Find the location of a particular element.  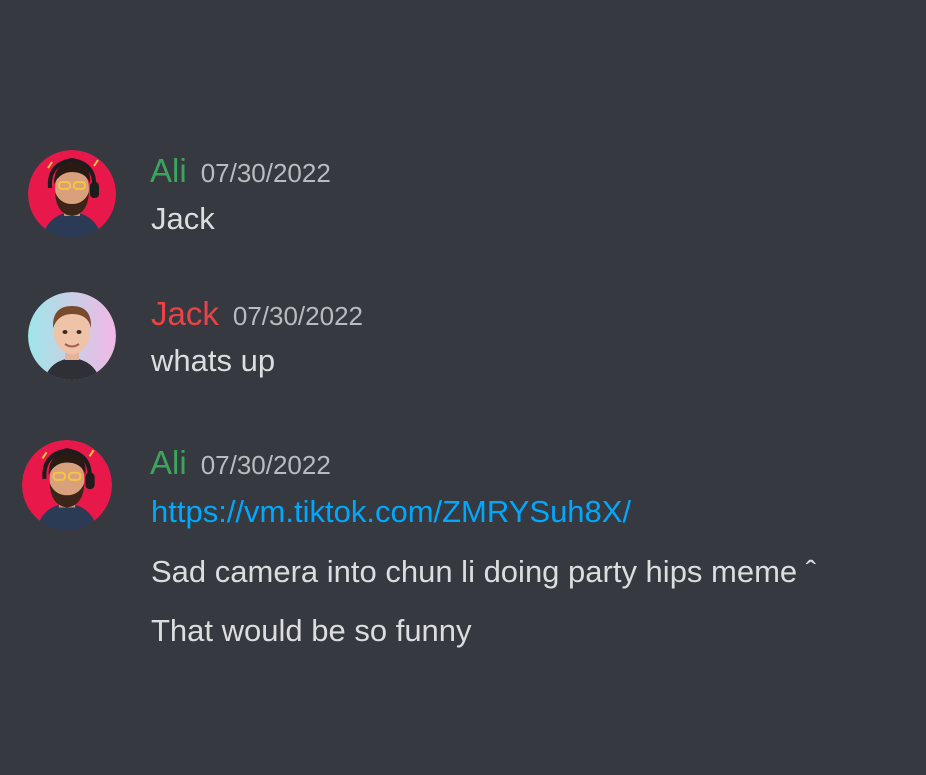

message-text: That would be so funny is located at coordinates (311, 630).